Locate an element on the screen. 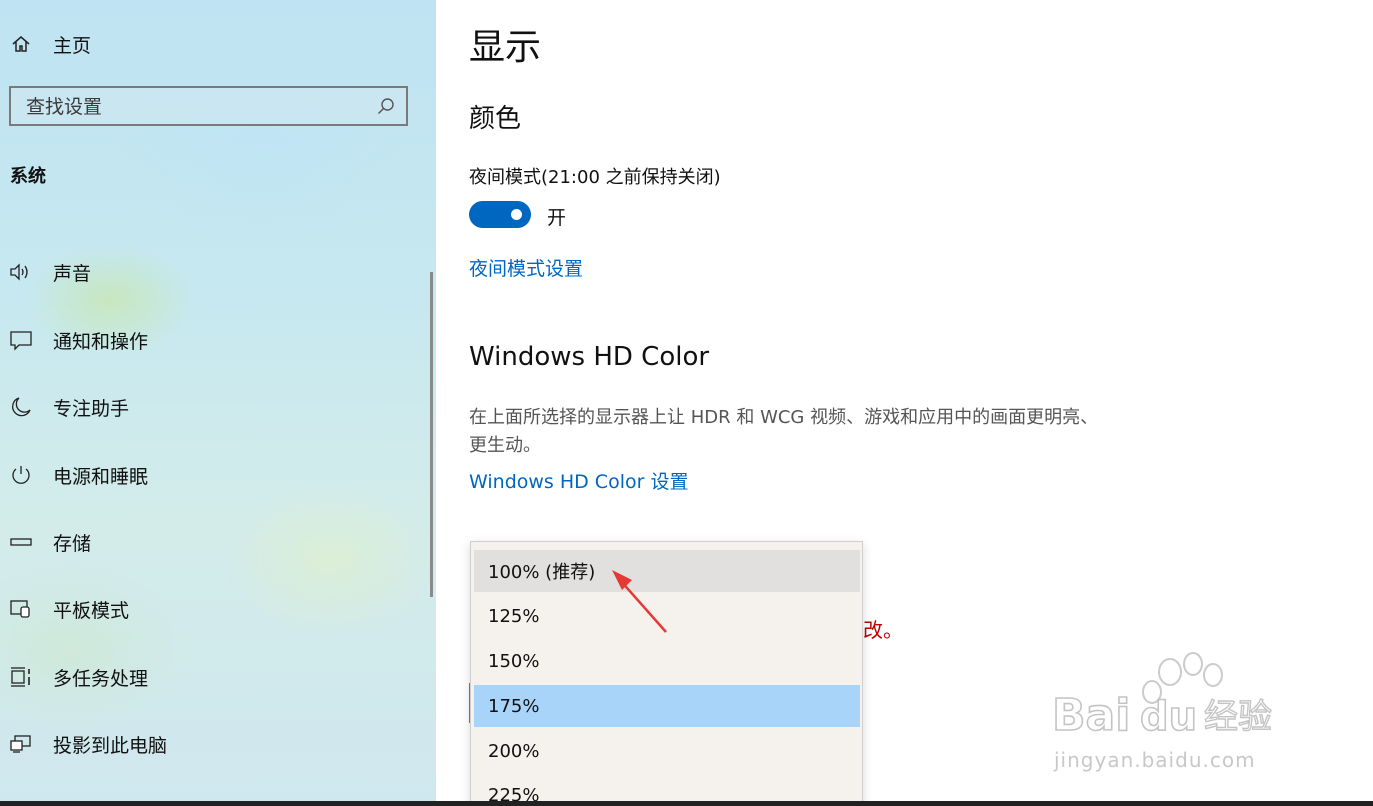 This screenshot has height=806, width=1373. search-icon is located at coordinates (386, 106).